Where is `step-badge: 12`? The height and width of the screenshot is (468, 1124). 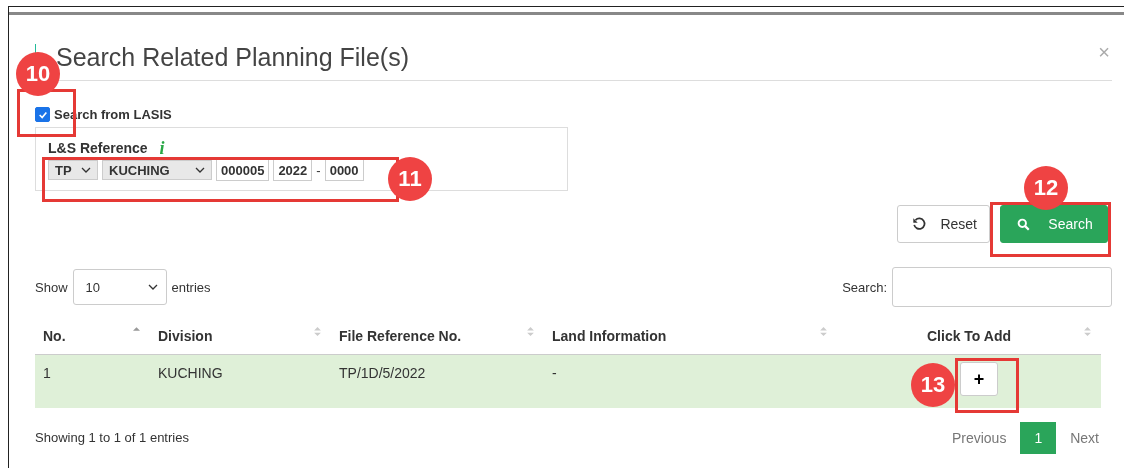
step-badge: 12 is located at coordinates (1046, 188).